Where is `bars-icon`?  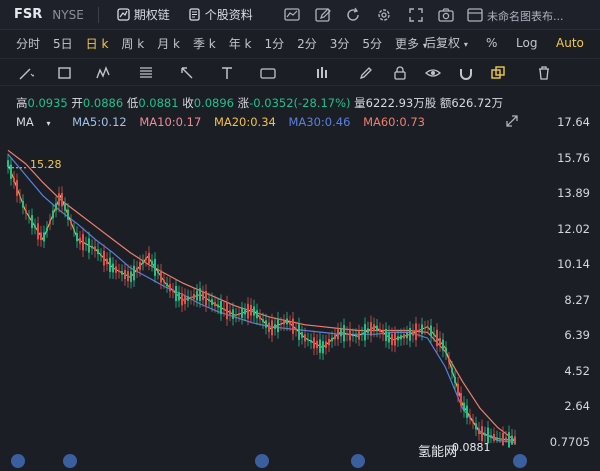
bars-icon is located at coordinates (323, 73).